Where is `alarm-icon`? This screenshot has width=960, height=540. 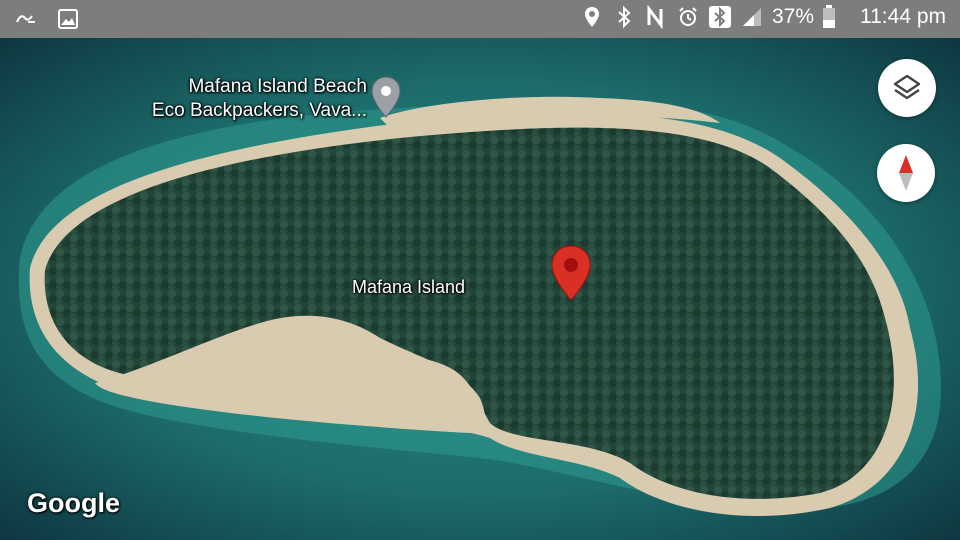 alarm-icon is located at coordinates (688, 17).